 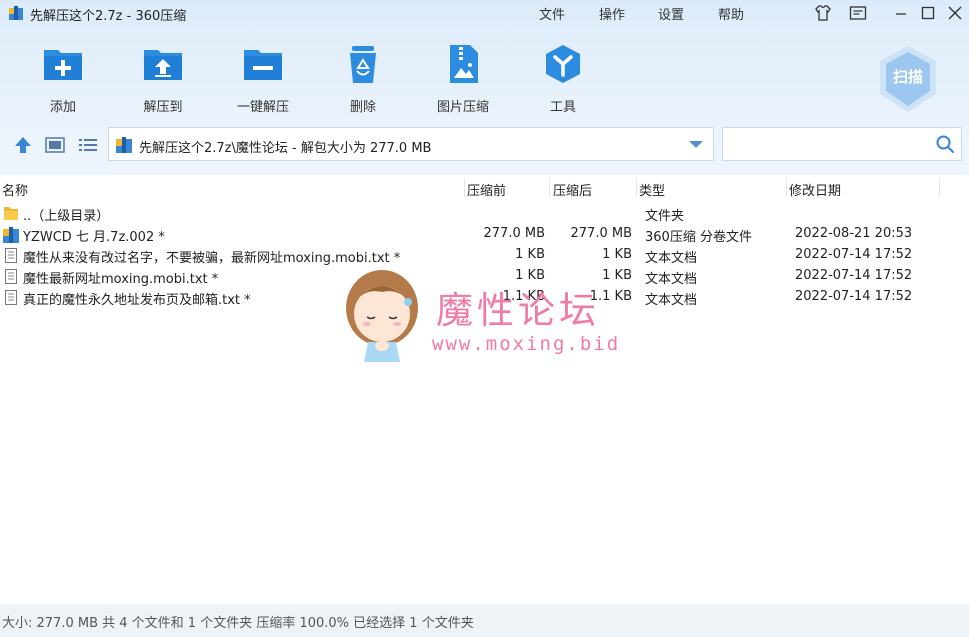 I want to click on chevron-down-icon, so click(x=696, y=144).